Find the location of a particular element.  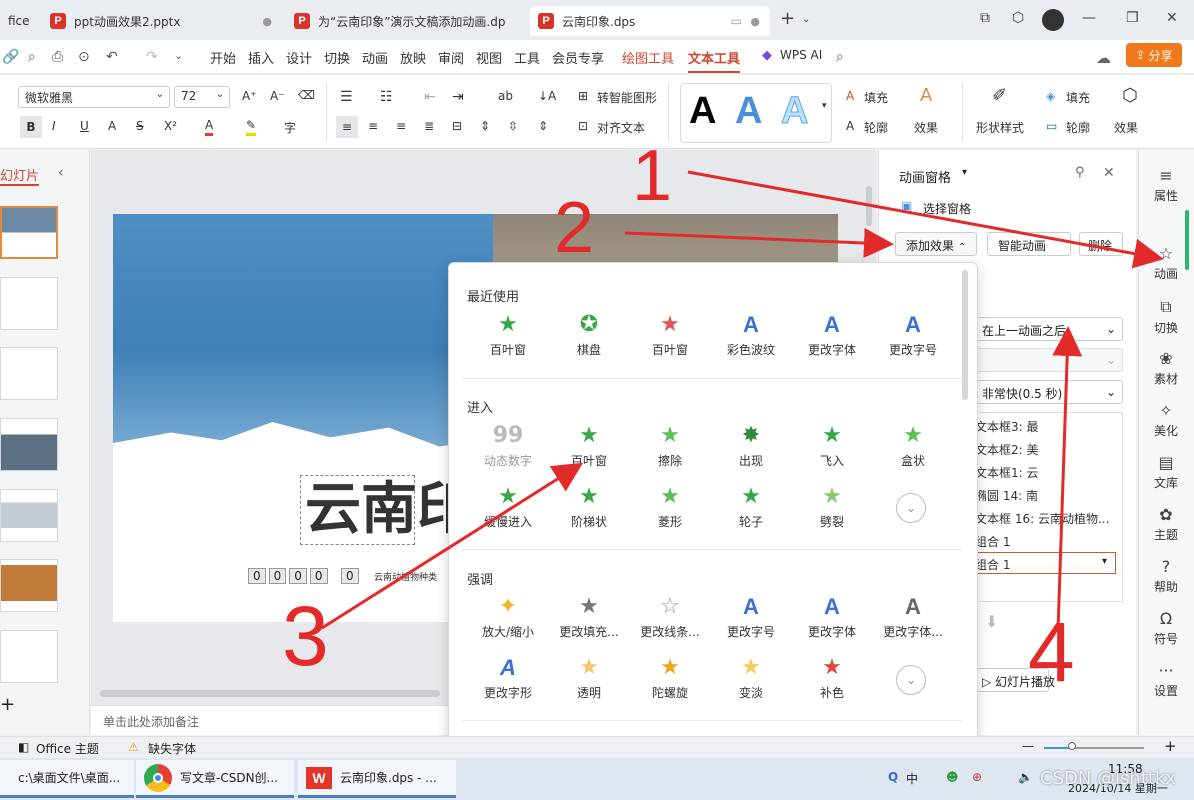

shape-outline-button: 轮廓 is located at coordinates (1078, 127).